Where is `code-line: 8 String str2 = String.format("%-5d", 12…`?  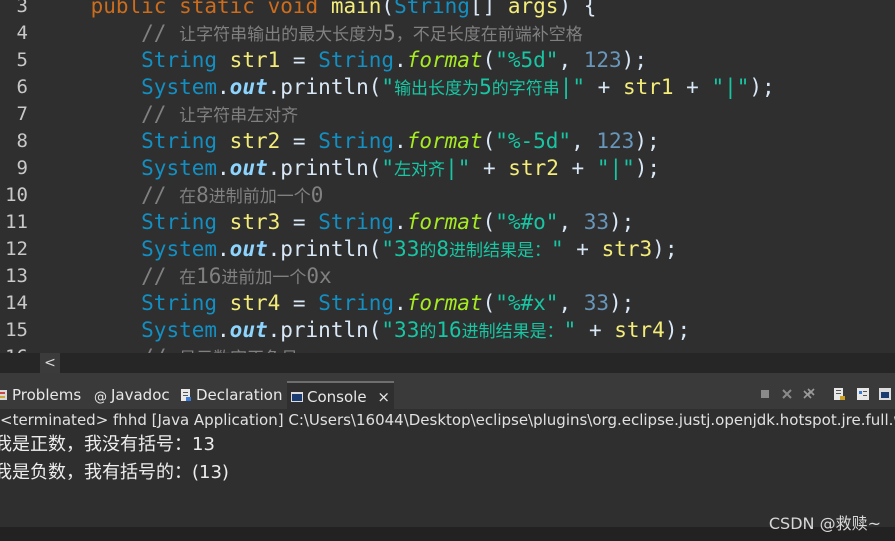 code-line: 8 String str2 = String.format("%-5d", 12… is located at coordinates (447, 141).